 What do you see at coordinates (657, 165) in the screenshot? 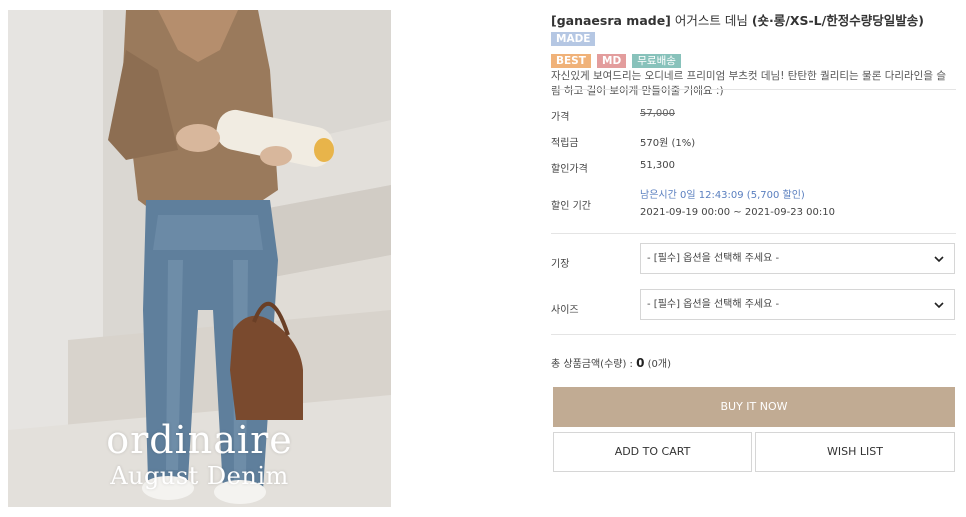
I see `sale-price-value: 51,300` at bounding box center [657, 165].